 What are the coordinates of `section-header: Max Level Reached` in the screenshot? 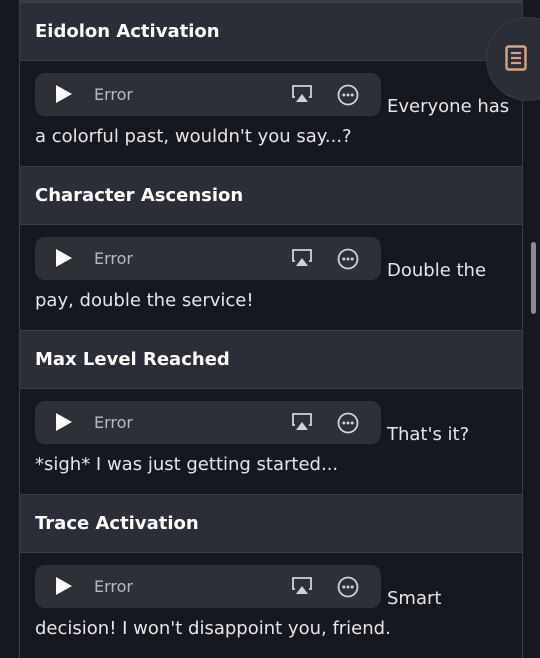 It's located at (271, 359).